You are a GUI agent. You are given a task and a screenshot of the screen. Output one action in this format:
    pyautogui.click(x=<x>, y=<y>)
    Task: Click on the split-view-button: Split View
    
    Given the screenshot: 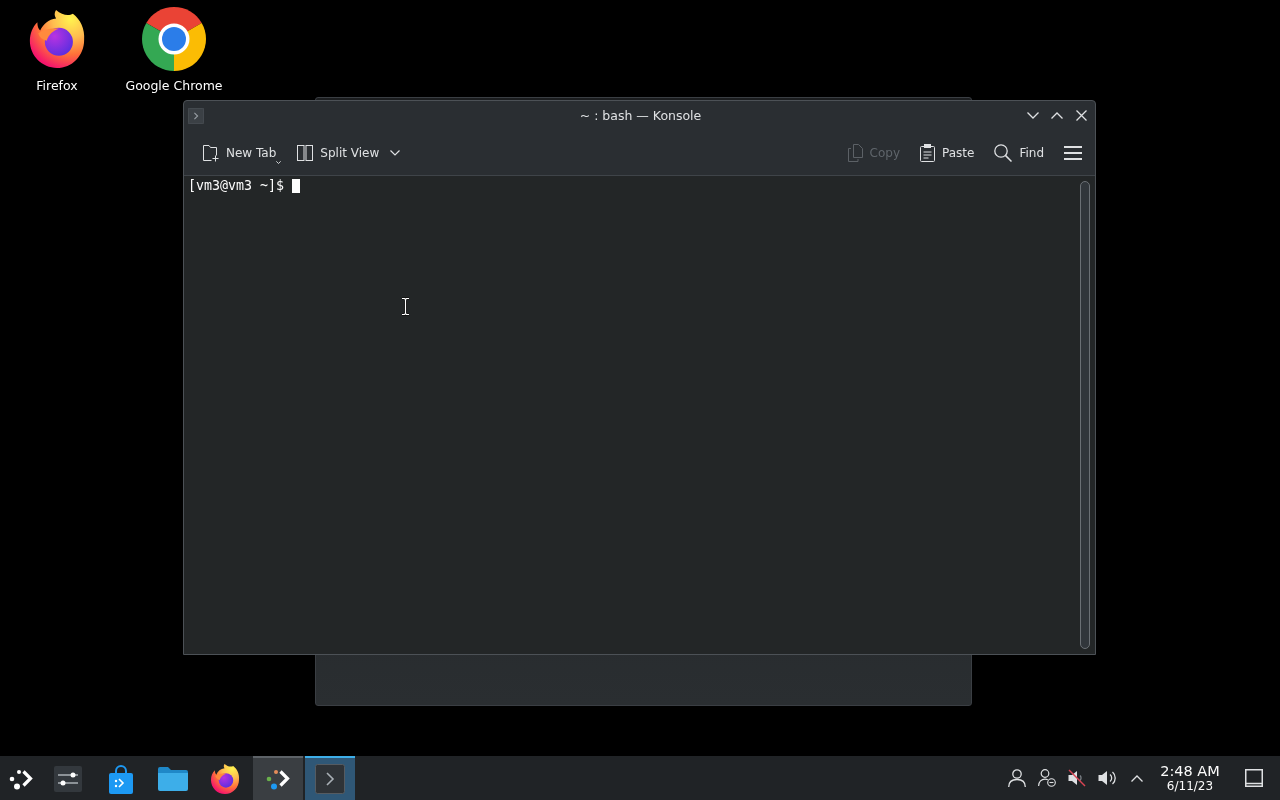 What is the action you would take?
    pyautogui.click(x=338, y=152)
    